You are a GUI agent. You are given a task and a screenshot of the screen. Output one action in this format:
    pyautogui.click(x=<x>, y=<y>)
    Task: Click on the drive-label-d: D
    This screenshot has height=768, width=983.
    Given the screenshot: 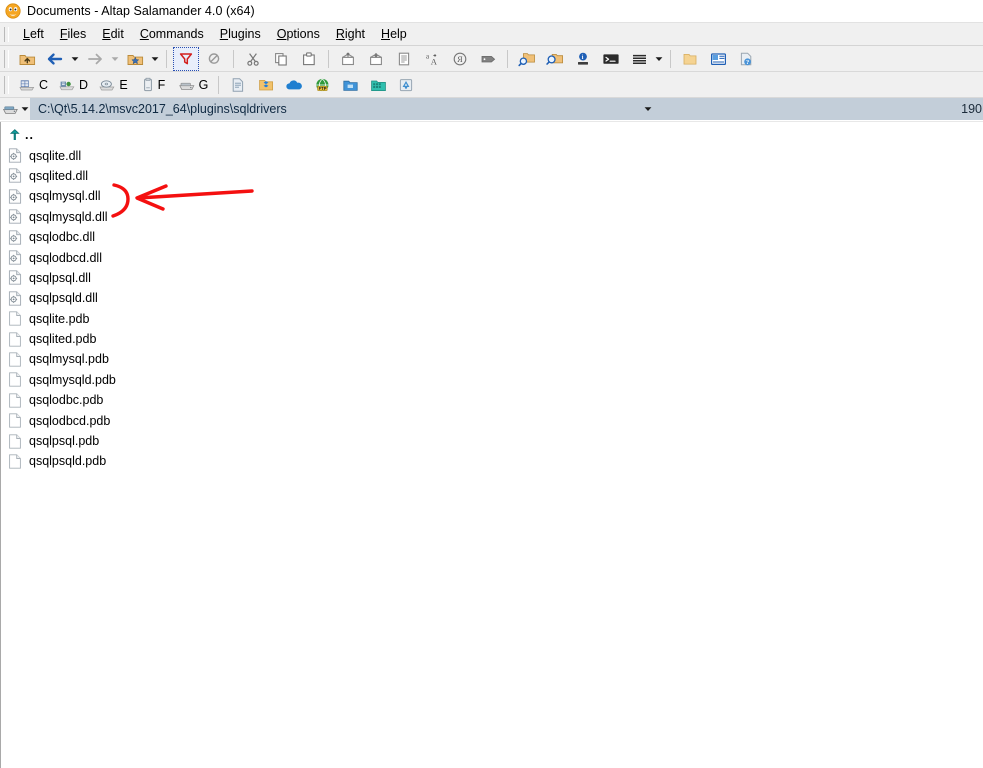 What is the action you would take?
    pyautogui.click(x=83, y=84)
    